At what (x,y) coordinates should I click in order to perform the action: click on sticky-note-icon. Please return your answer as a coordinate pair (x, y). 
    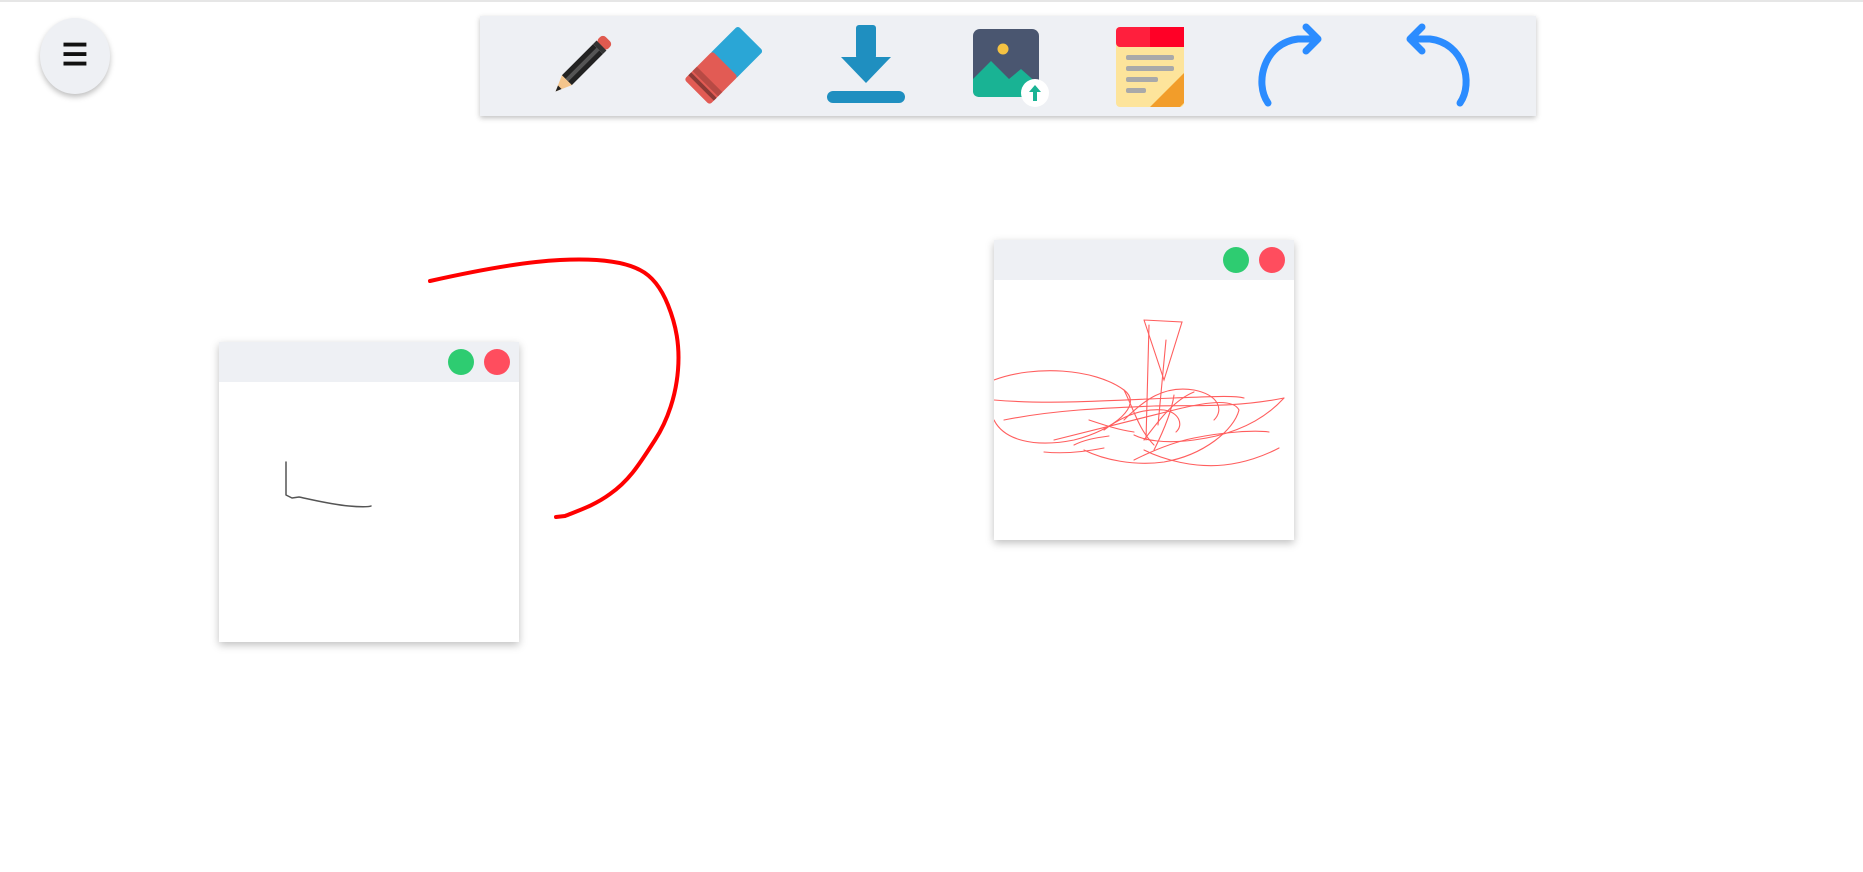
    Looking at the image, I should click on (1150, 67).